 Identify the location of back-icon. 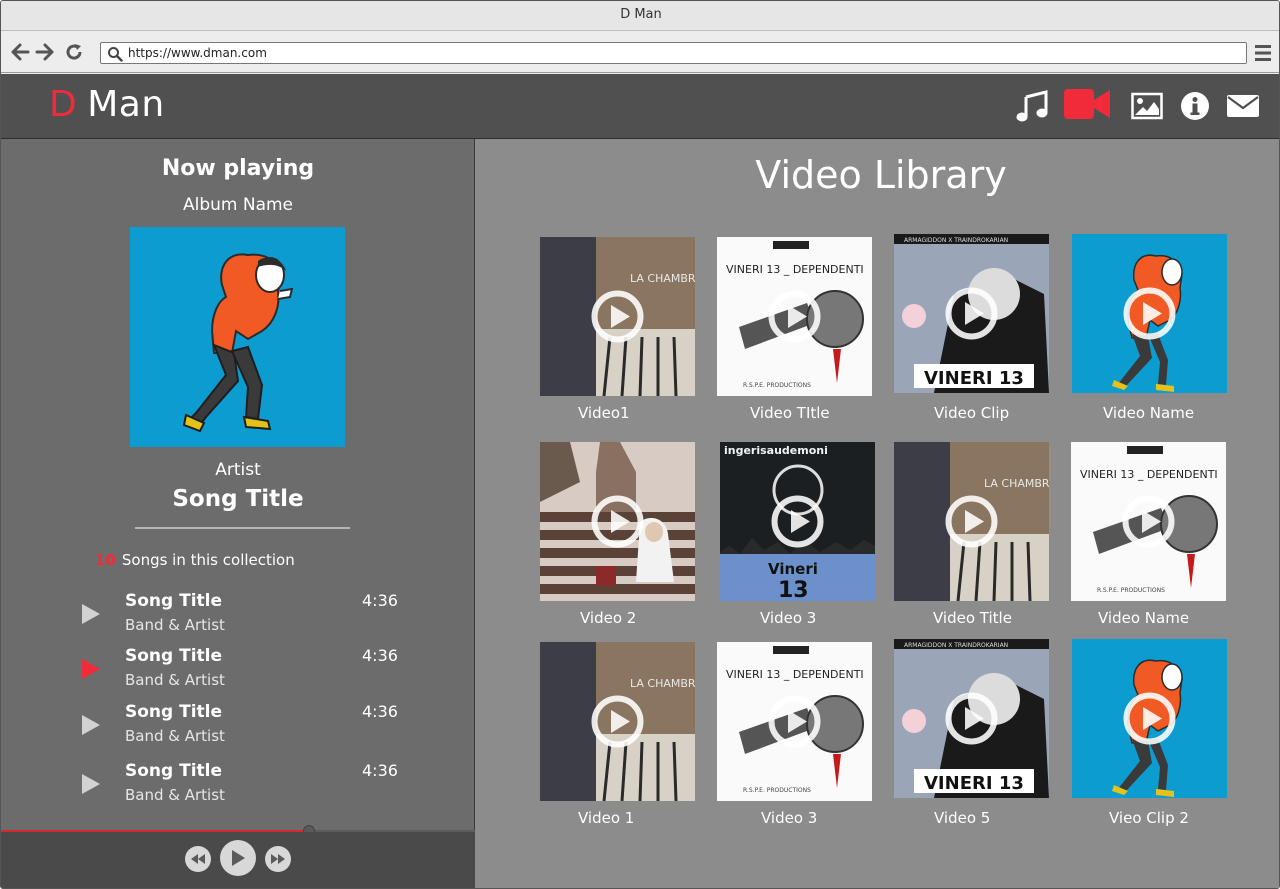
(20, 52).